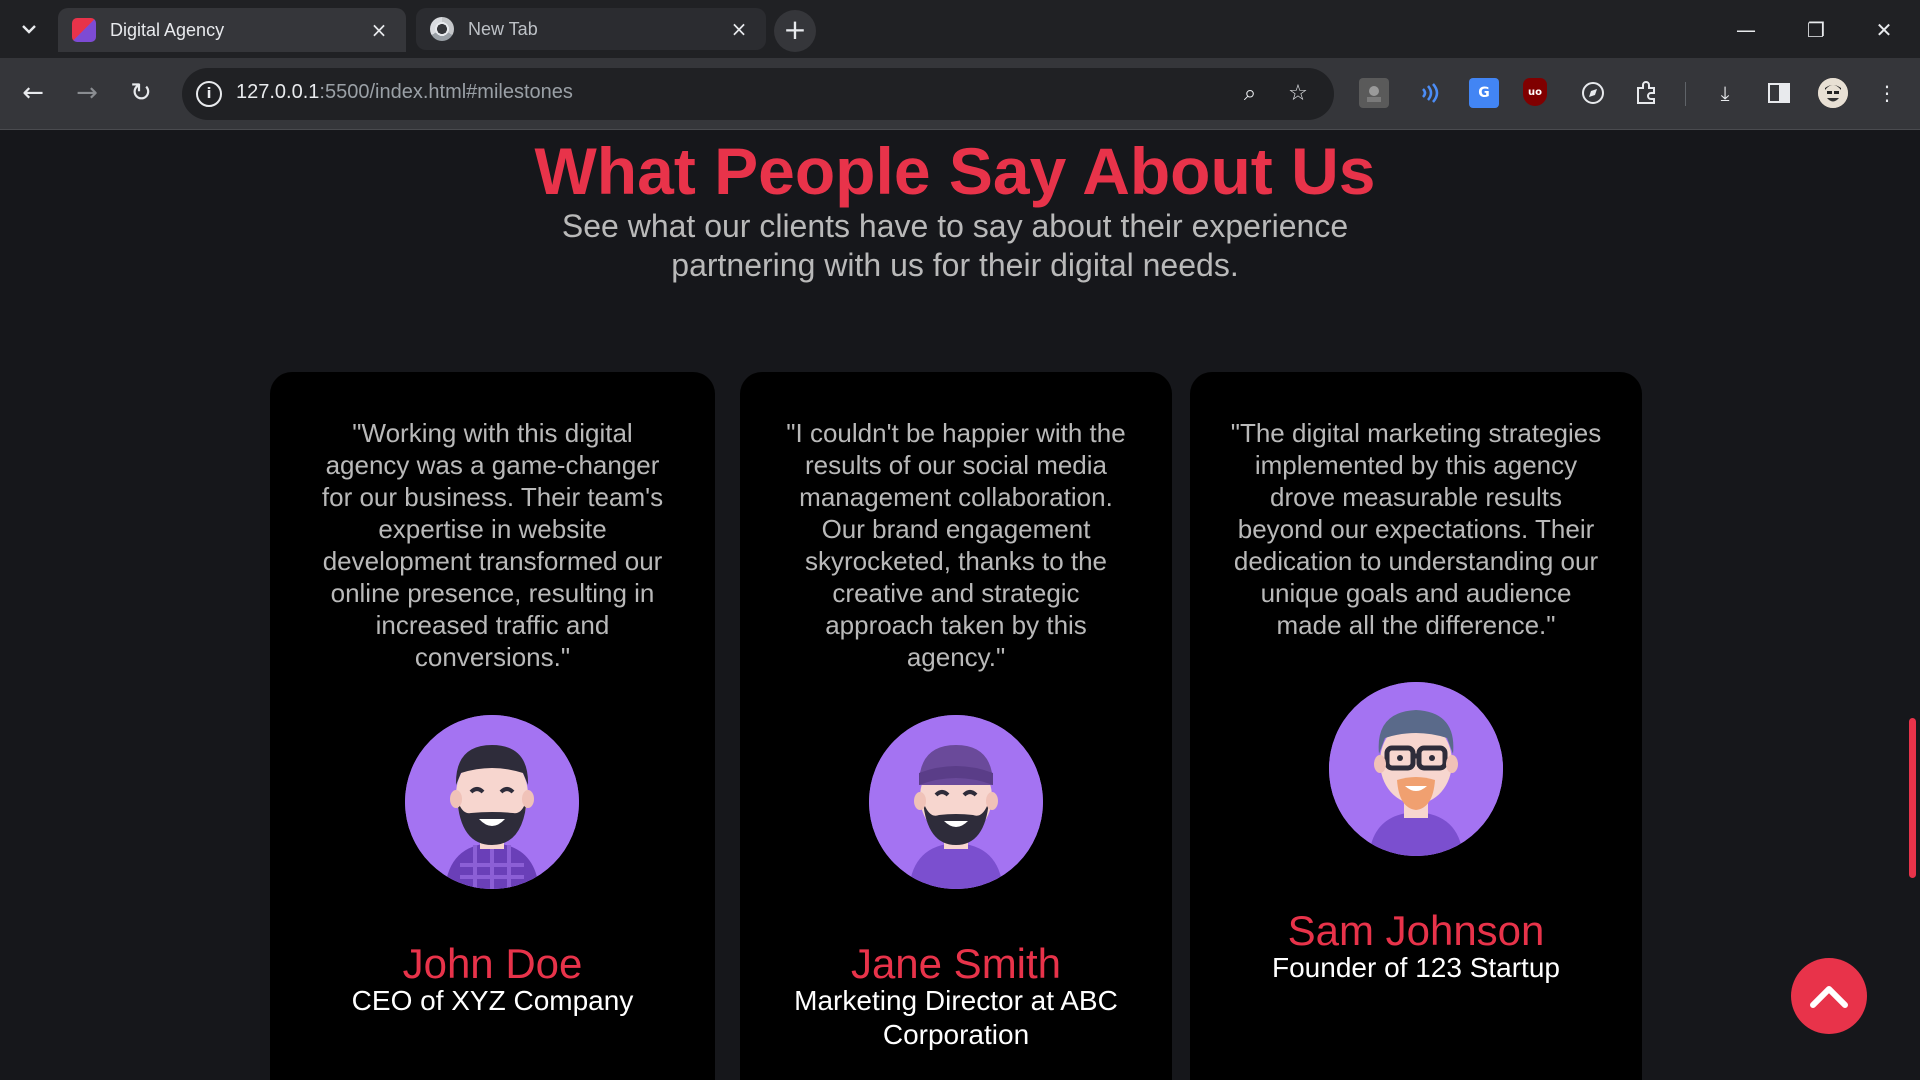 The image size is (1920, 1080). Describe the element at coordinates (1816, 30) in the screenshot. I see `restore-icon: ❐` at that location.